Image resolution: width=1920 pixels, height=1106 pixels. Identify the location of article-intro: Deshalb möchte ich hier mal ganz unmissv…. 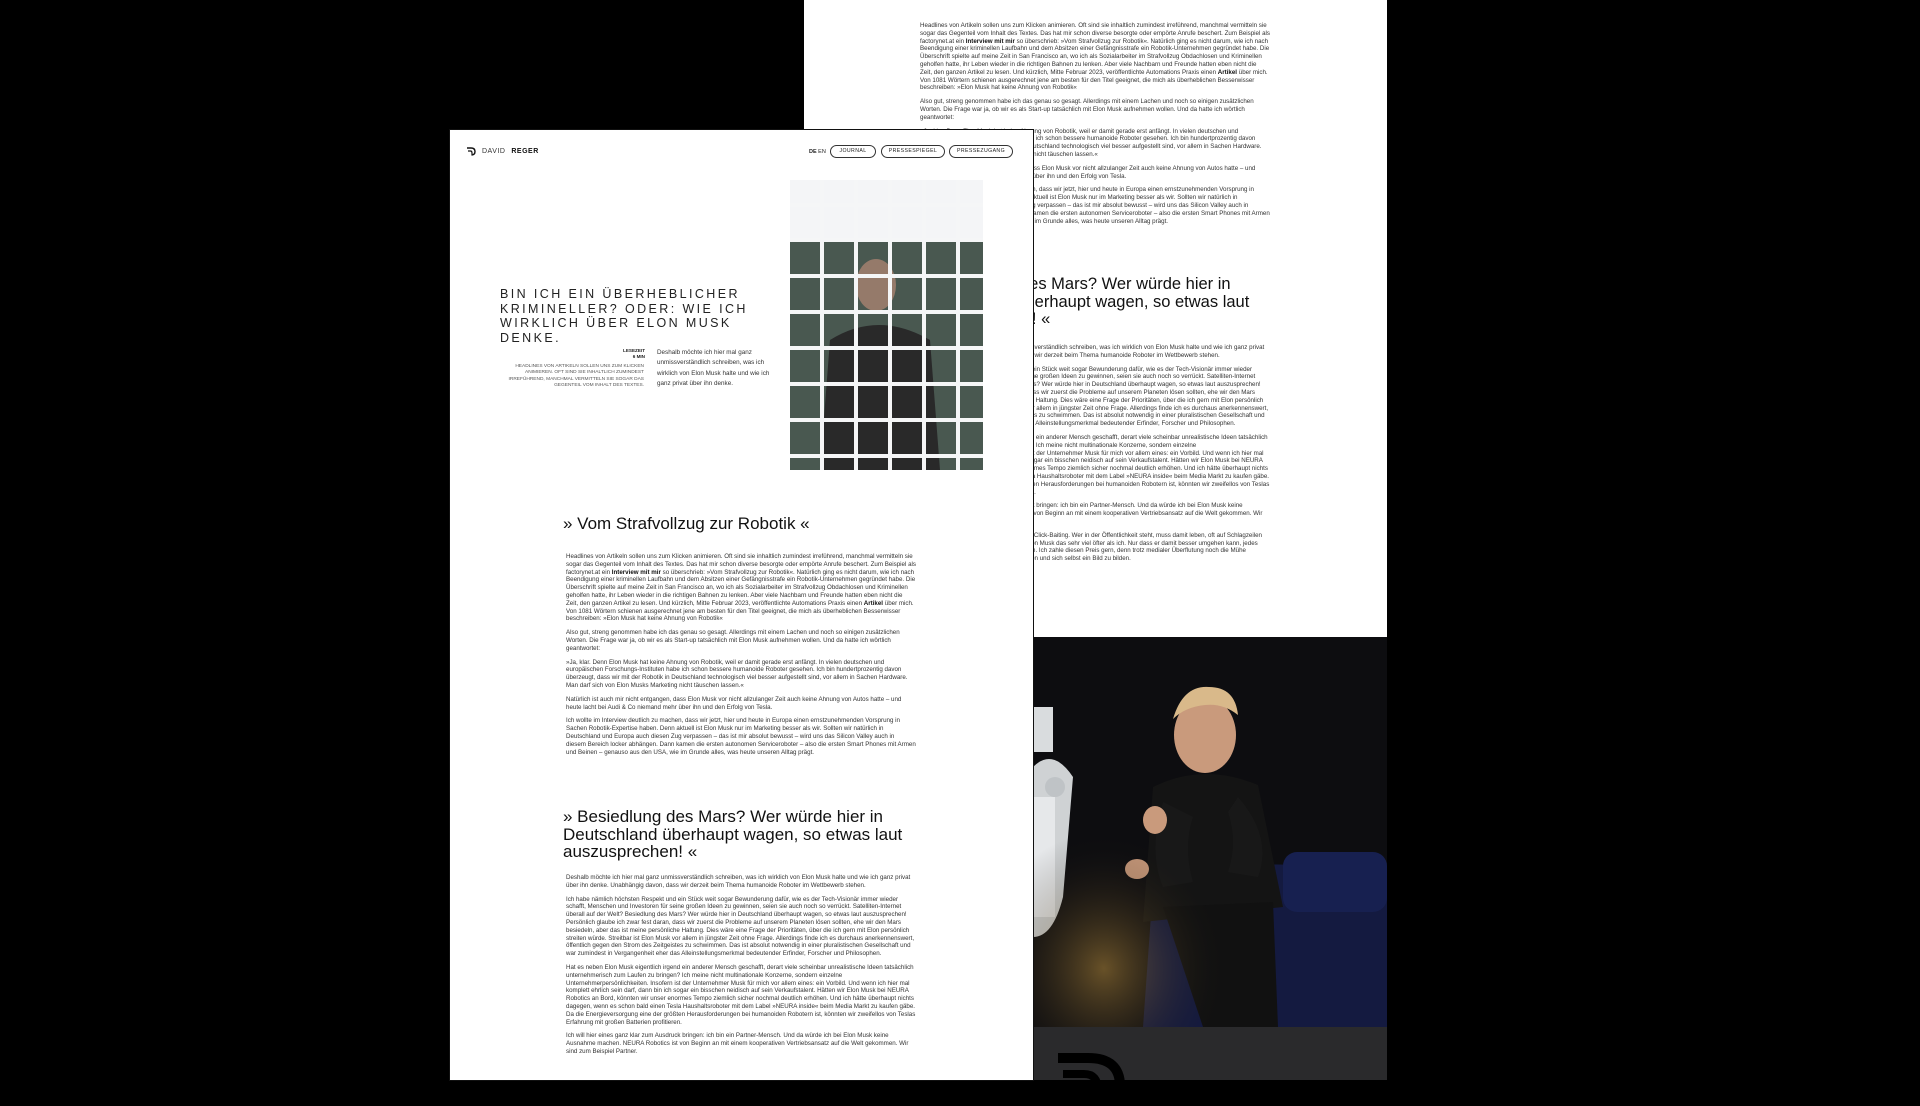
(713, 368).